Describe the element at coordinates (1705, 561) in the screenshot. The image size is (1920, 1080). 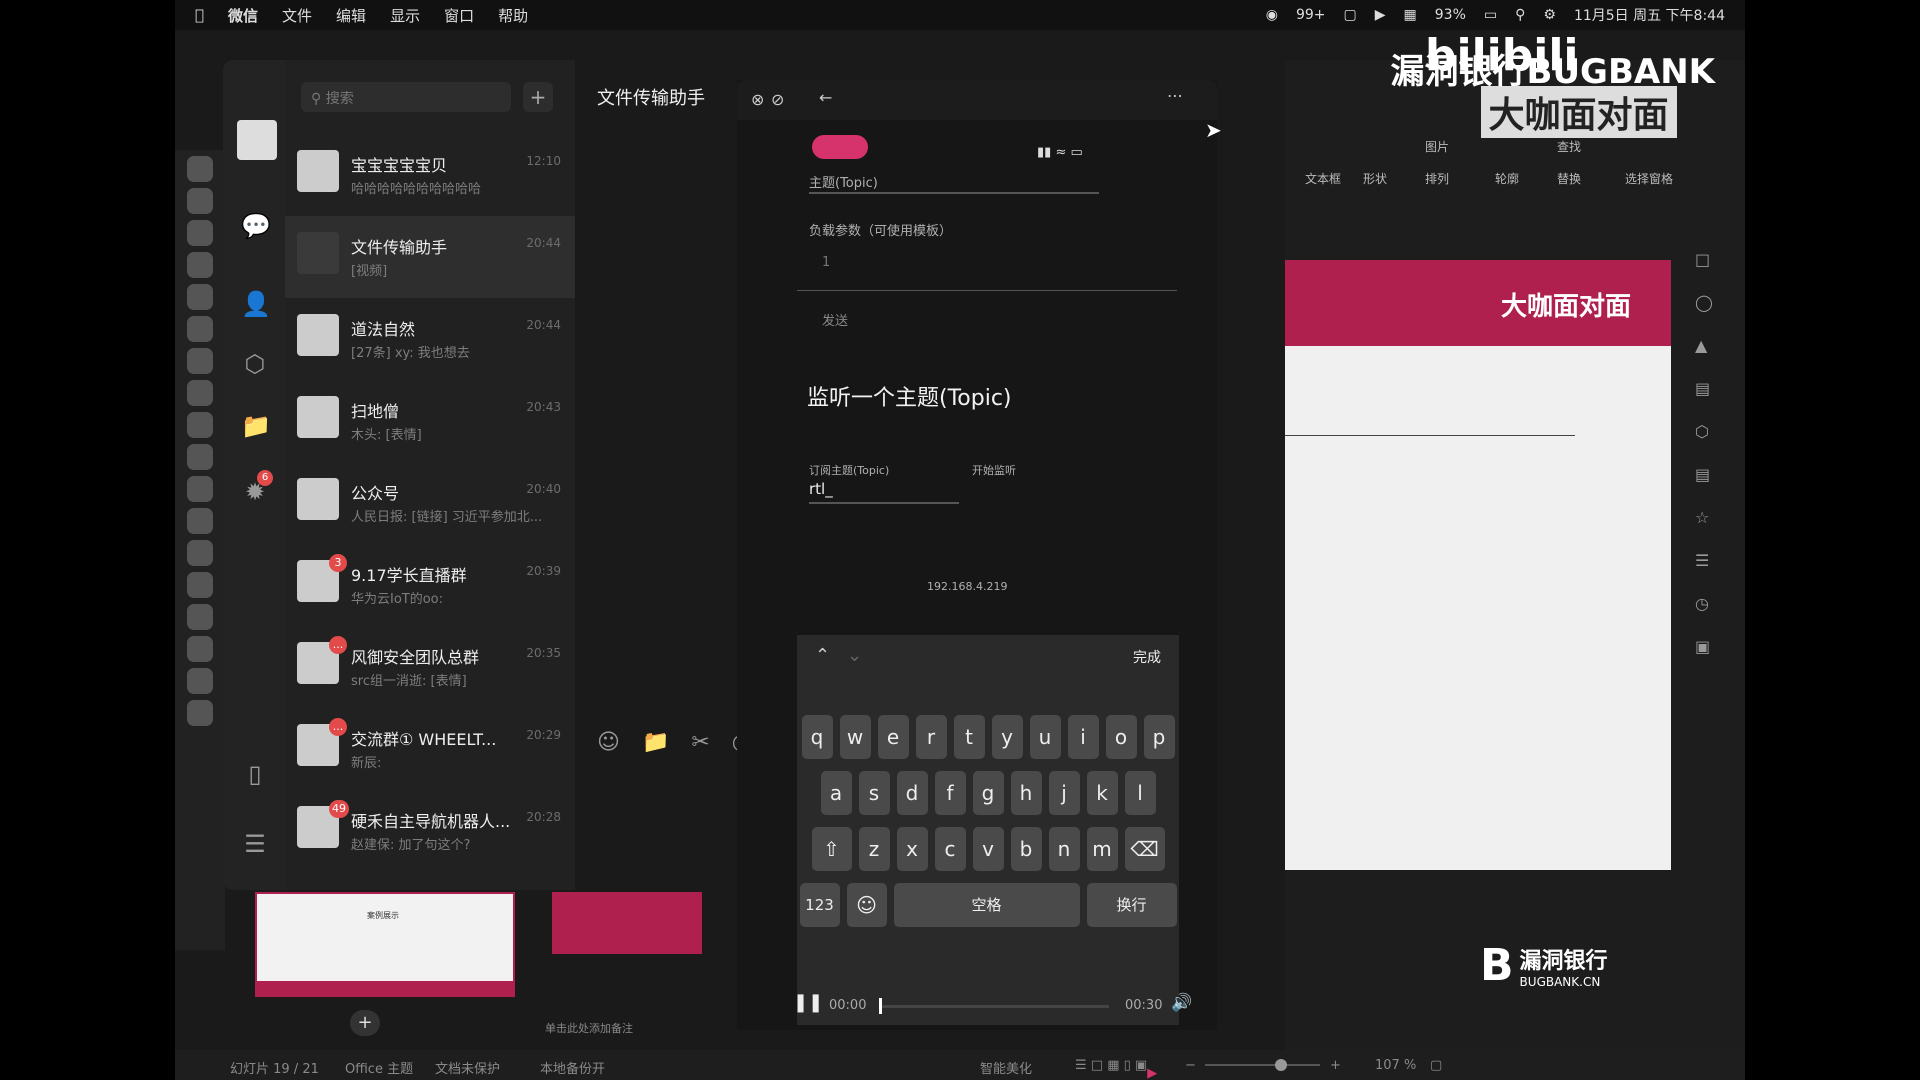
I see `sliders-icon: ☰` at that location.